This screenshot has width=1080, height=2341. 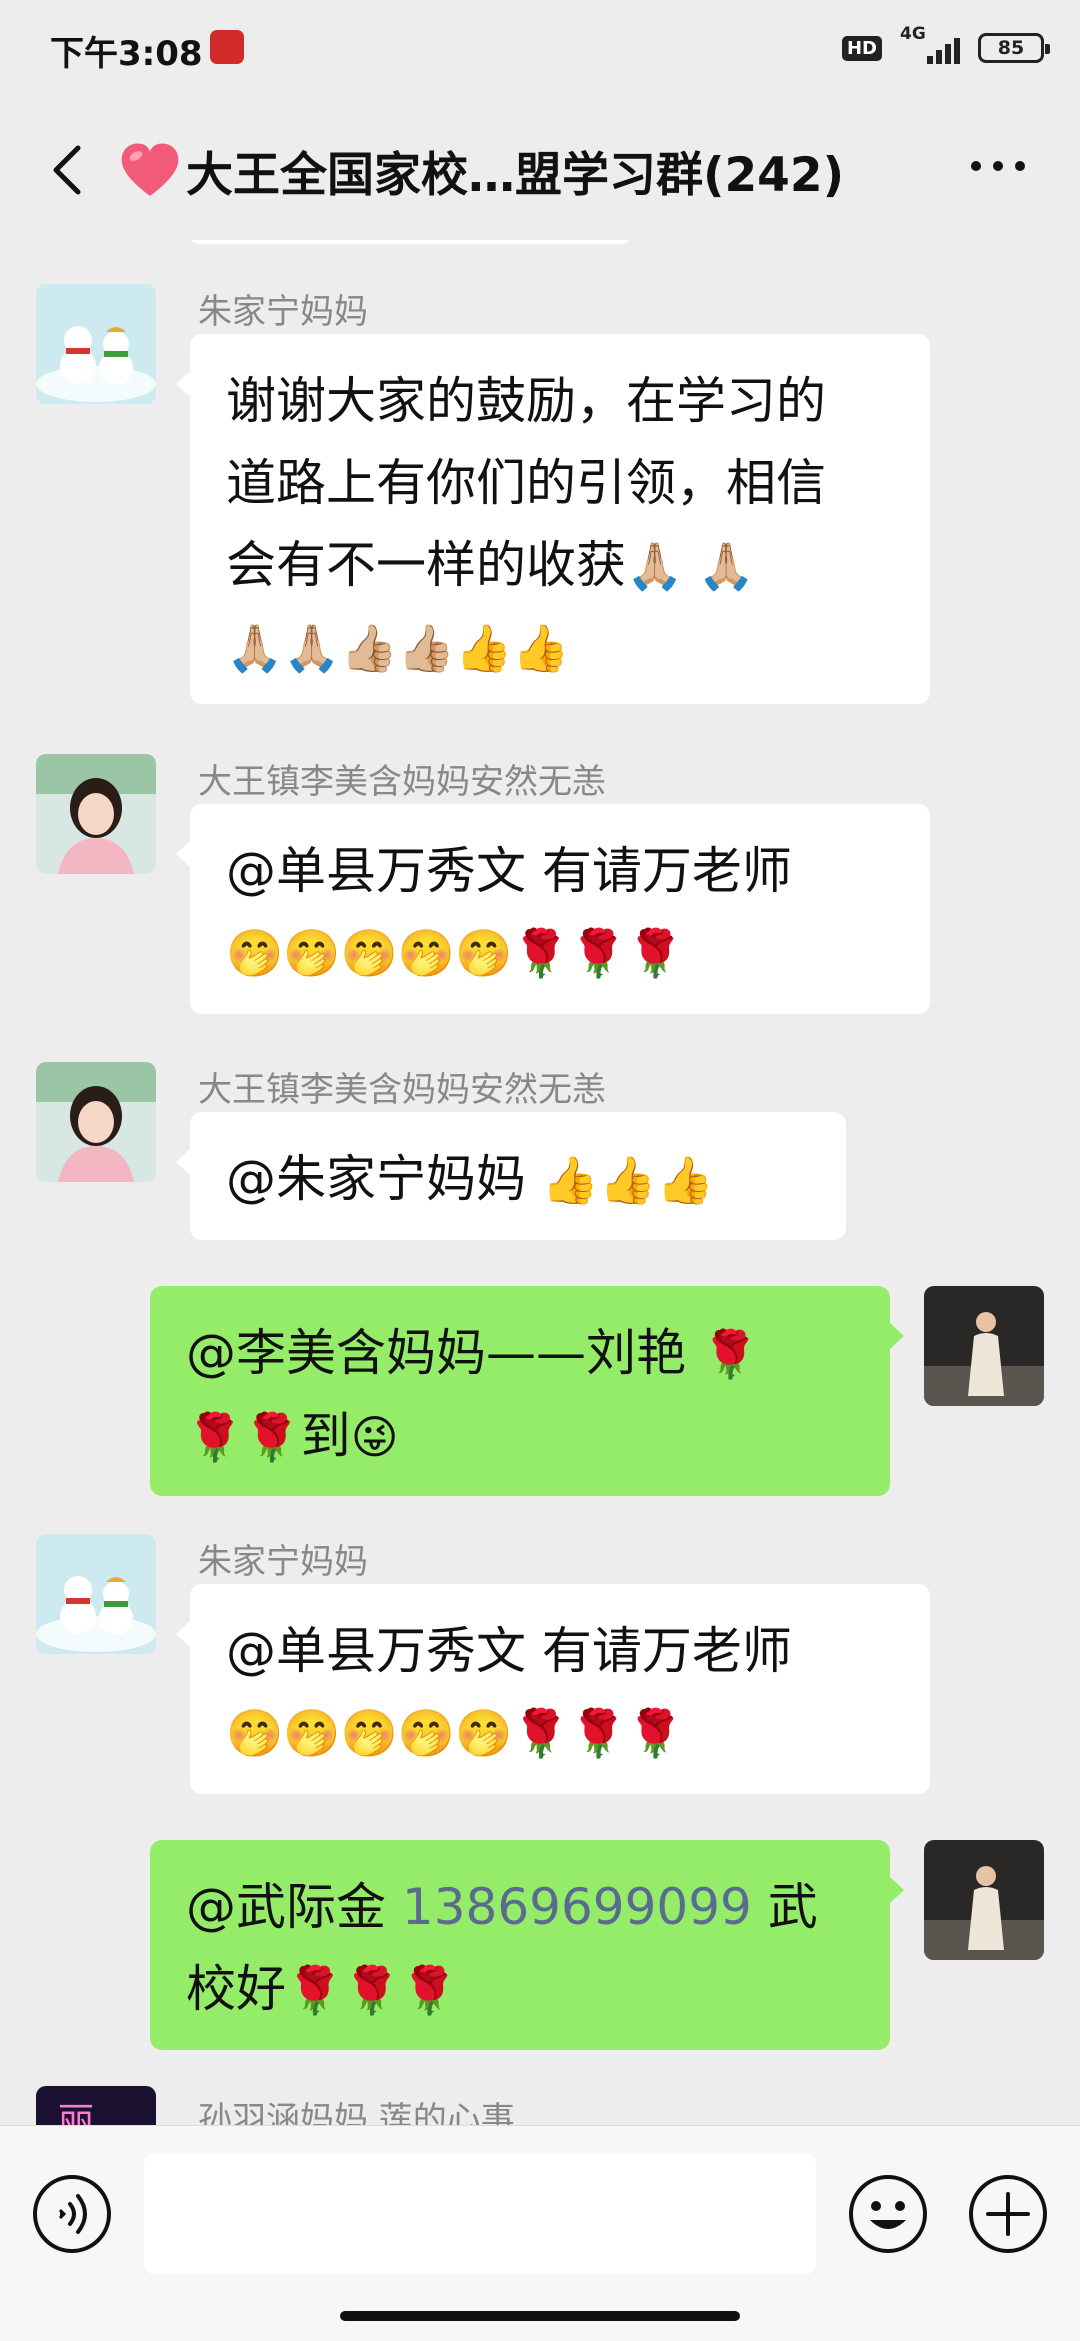 I want to click on heart-icon, so click(x=150, y=169).